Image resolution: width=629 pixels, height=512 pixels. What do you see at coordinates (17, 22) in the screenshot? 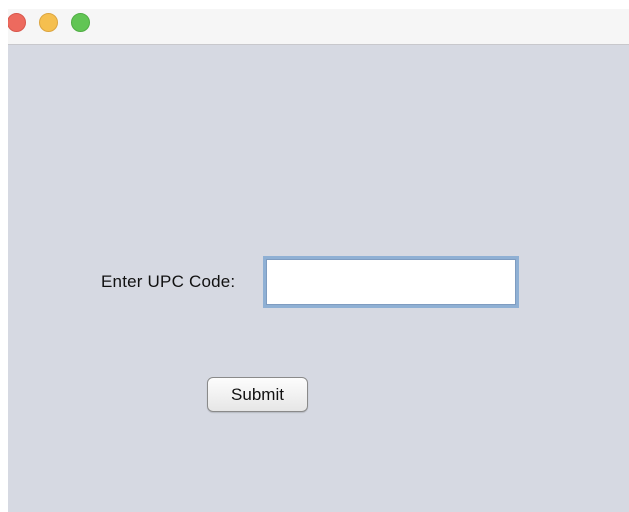
I see `close-window-icon` at bounding box center [17, 22].